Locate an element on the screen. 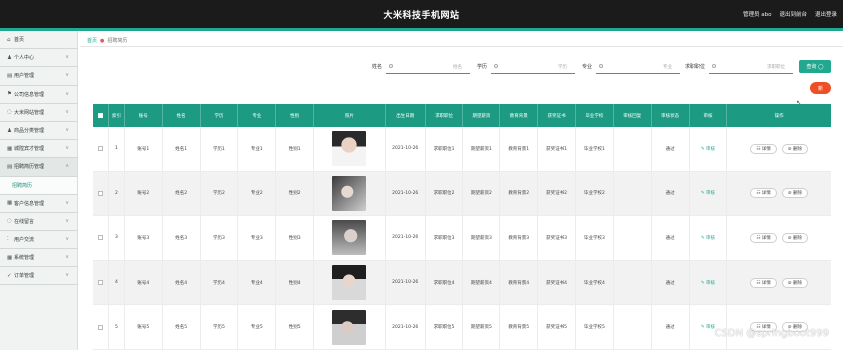 The width and height of the screenshot is (843, 350). sidebar-item-profile: ♟ 个人中心 ∨ is located at coordinates (38, 58).